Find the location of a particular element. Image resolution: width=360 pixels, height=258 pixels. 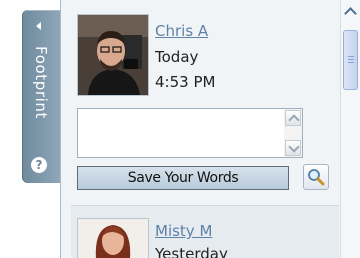

chevron-down-icon is located at coordinates (294, 147).